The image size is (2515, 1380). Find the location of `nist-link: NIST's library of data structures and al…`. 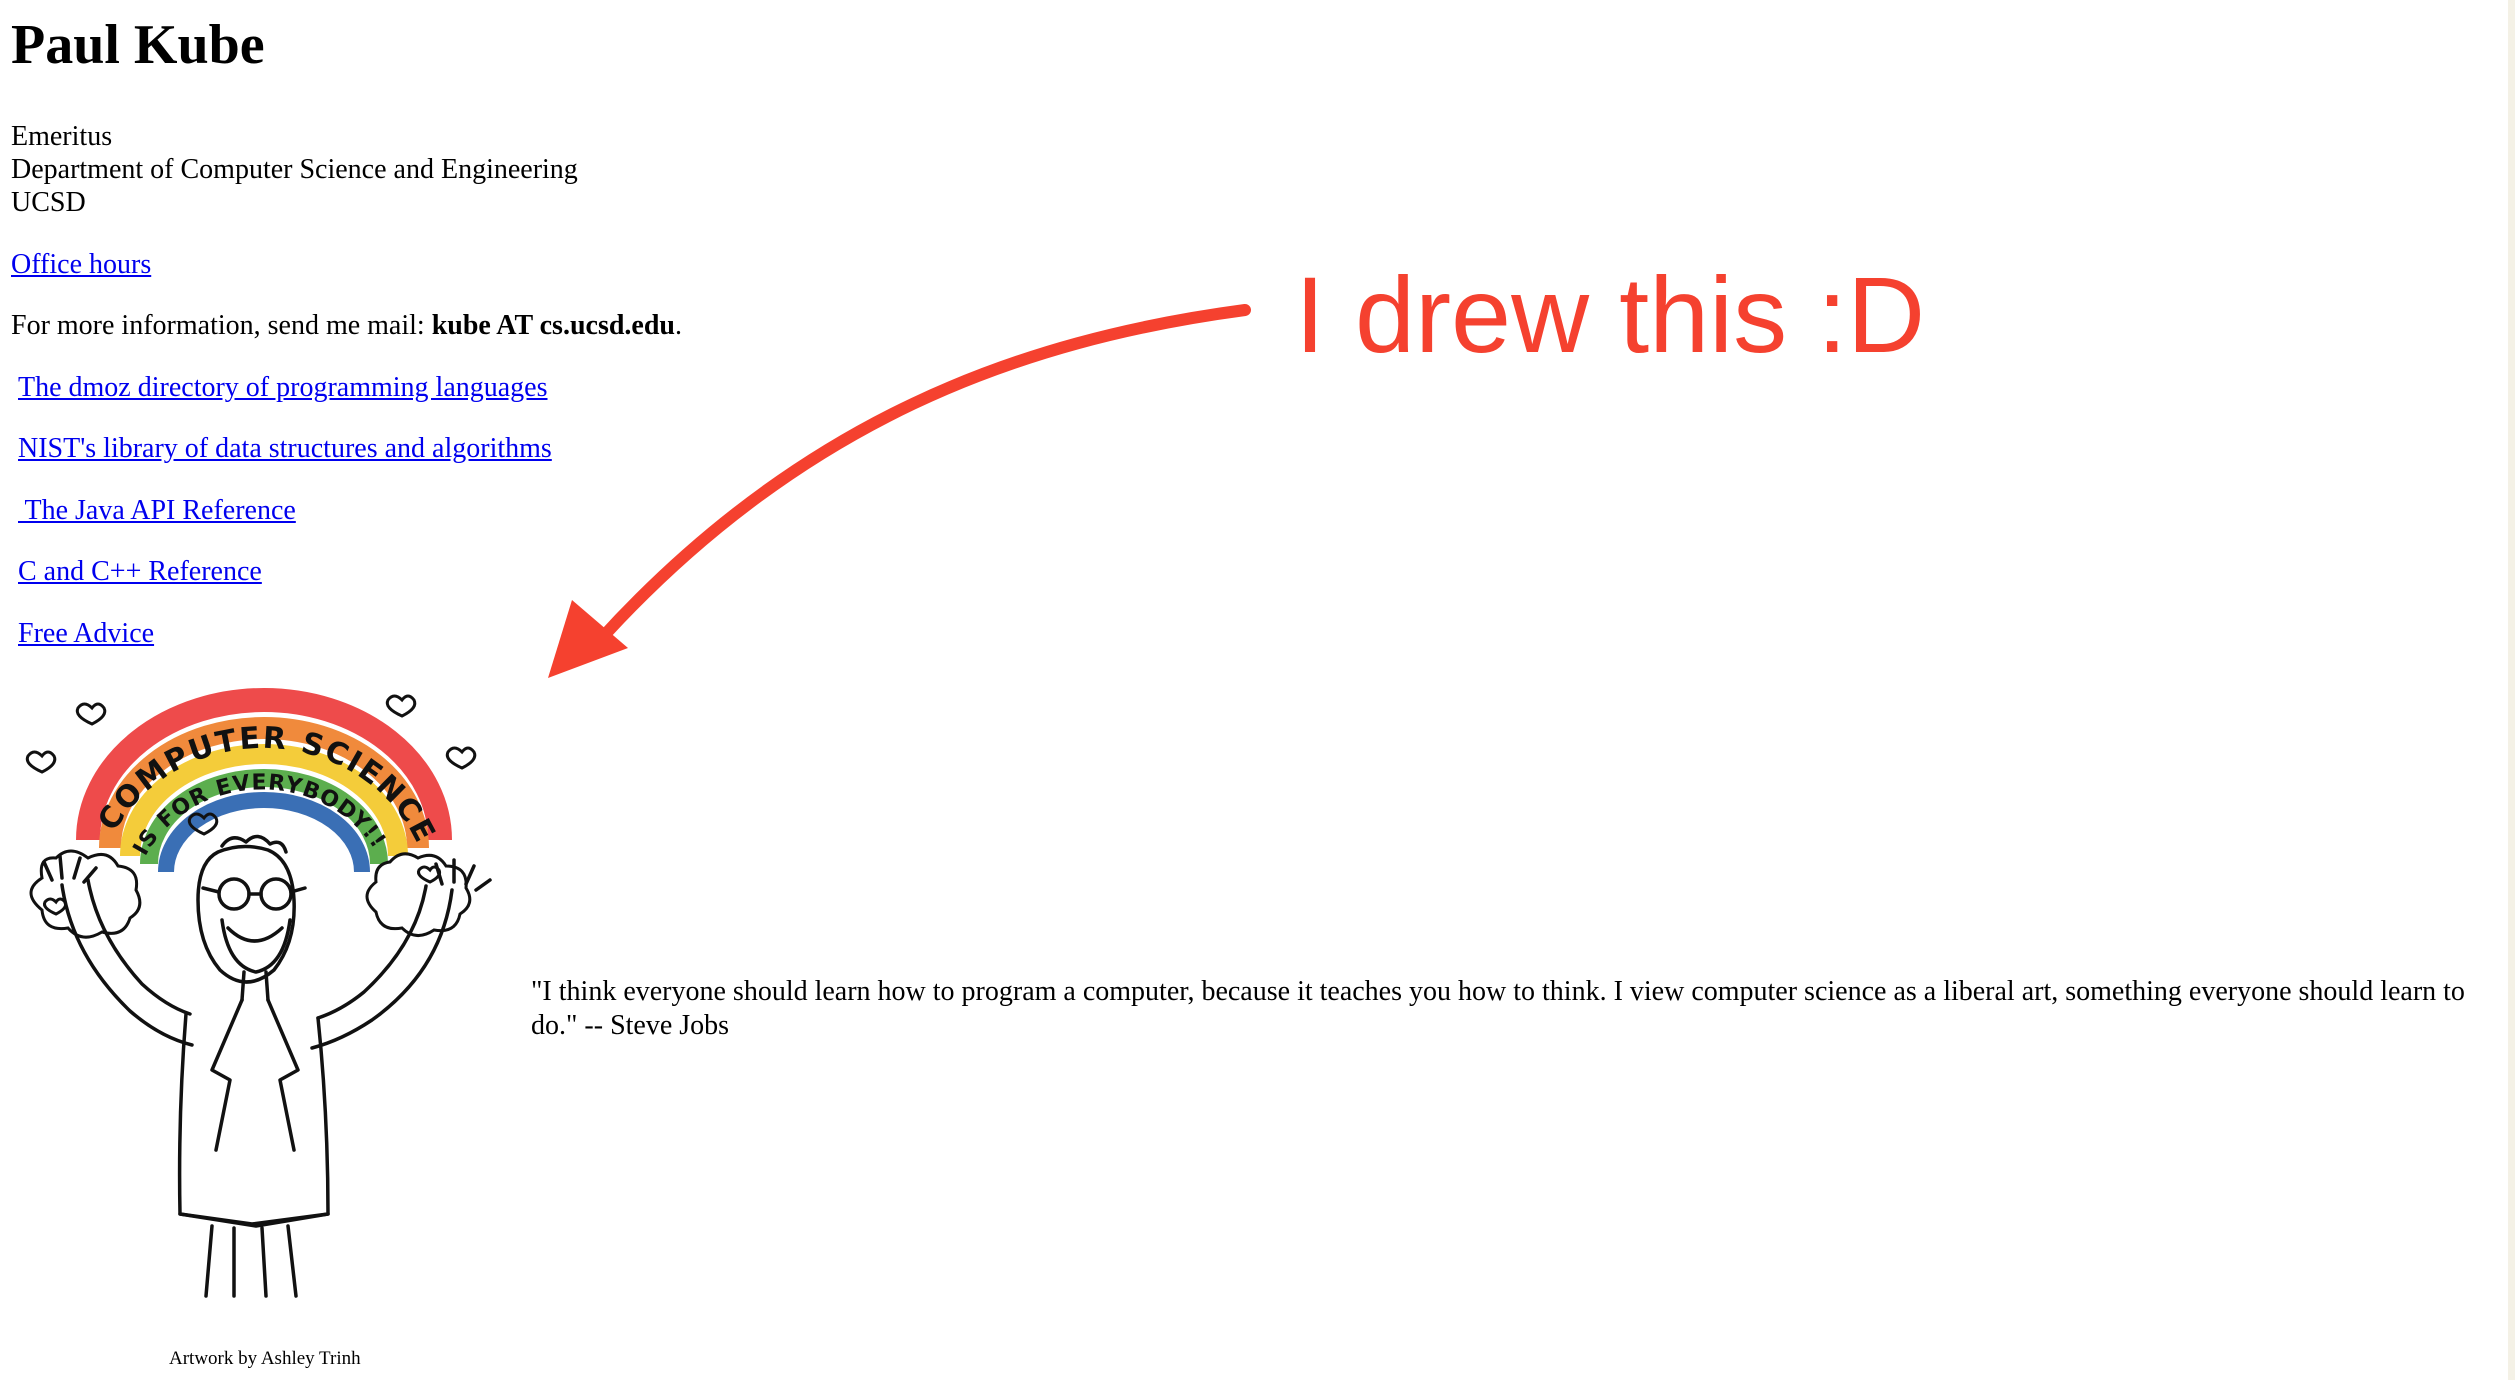

nist-link: NIST's library of data structures and al… is located at coordinates (285, 448).